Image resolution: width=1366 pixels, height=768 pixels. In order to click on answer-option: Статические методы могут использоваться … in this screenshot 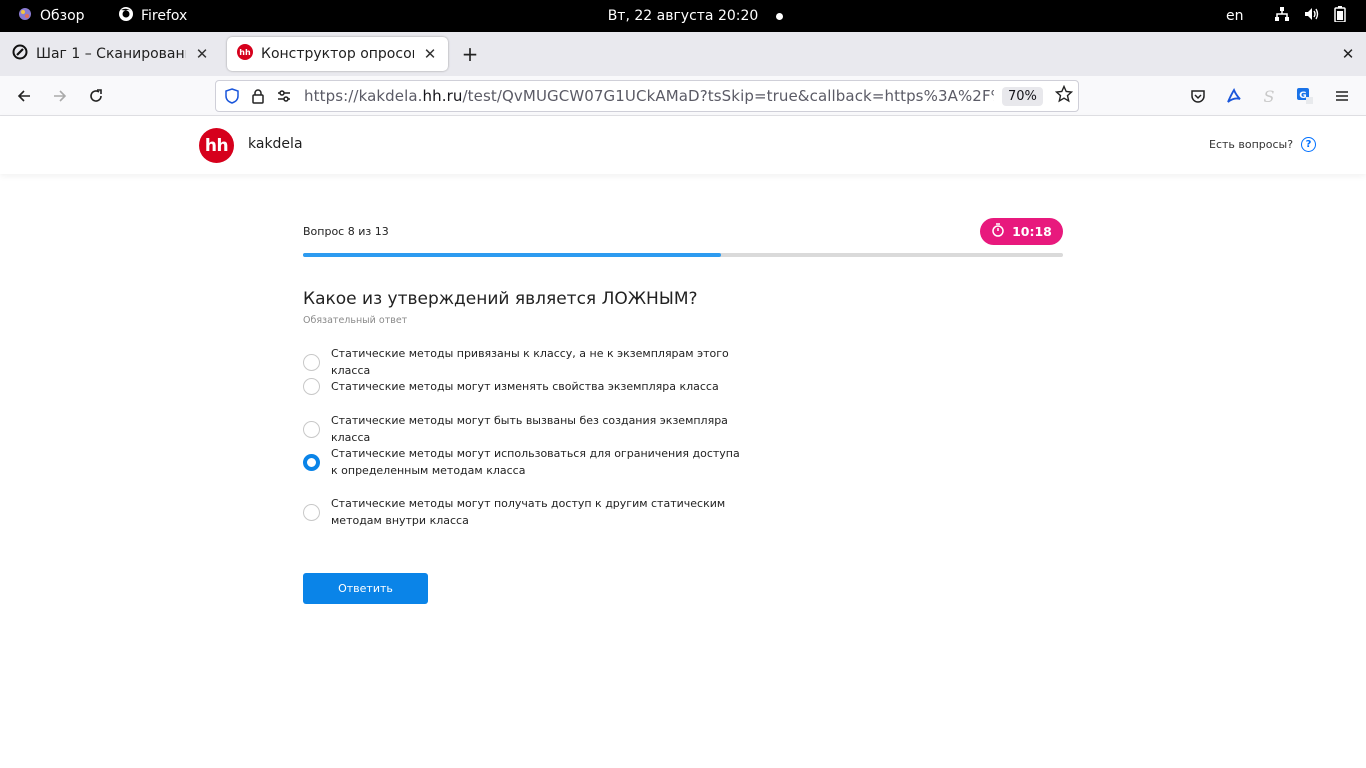, I will do `click(523, 462)`.